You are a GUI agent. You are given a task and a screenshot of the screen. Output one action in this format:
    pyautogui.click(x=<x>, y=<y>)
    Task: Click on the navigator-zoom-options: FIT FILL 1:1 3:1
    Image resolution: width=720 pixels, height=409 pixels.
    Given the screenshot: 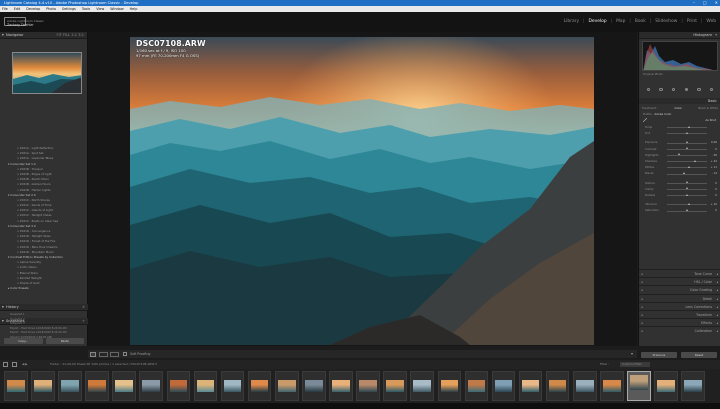 What is the action you would take?
    pyautogui.click(x=70, y=35)
    